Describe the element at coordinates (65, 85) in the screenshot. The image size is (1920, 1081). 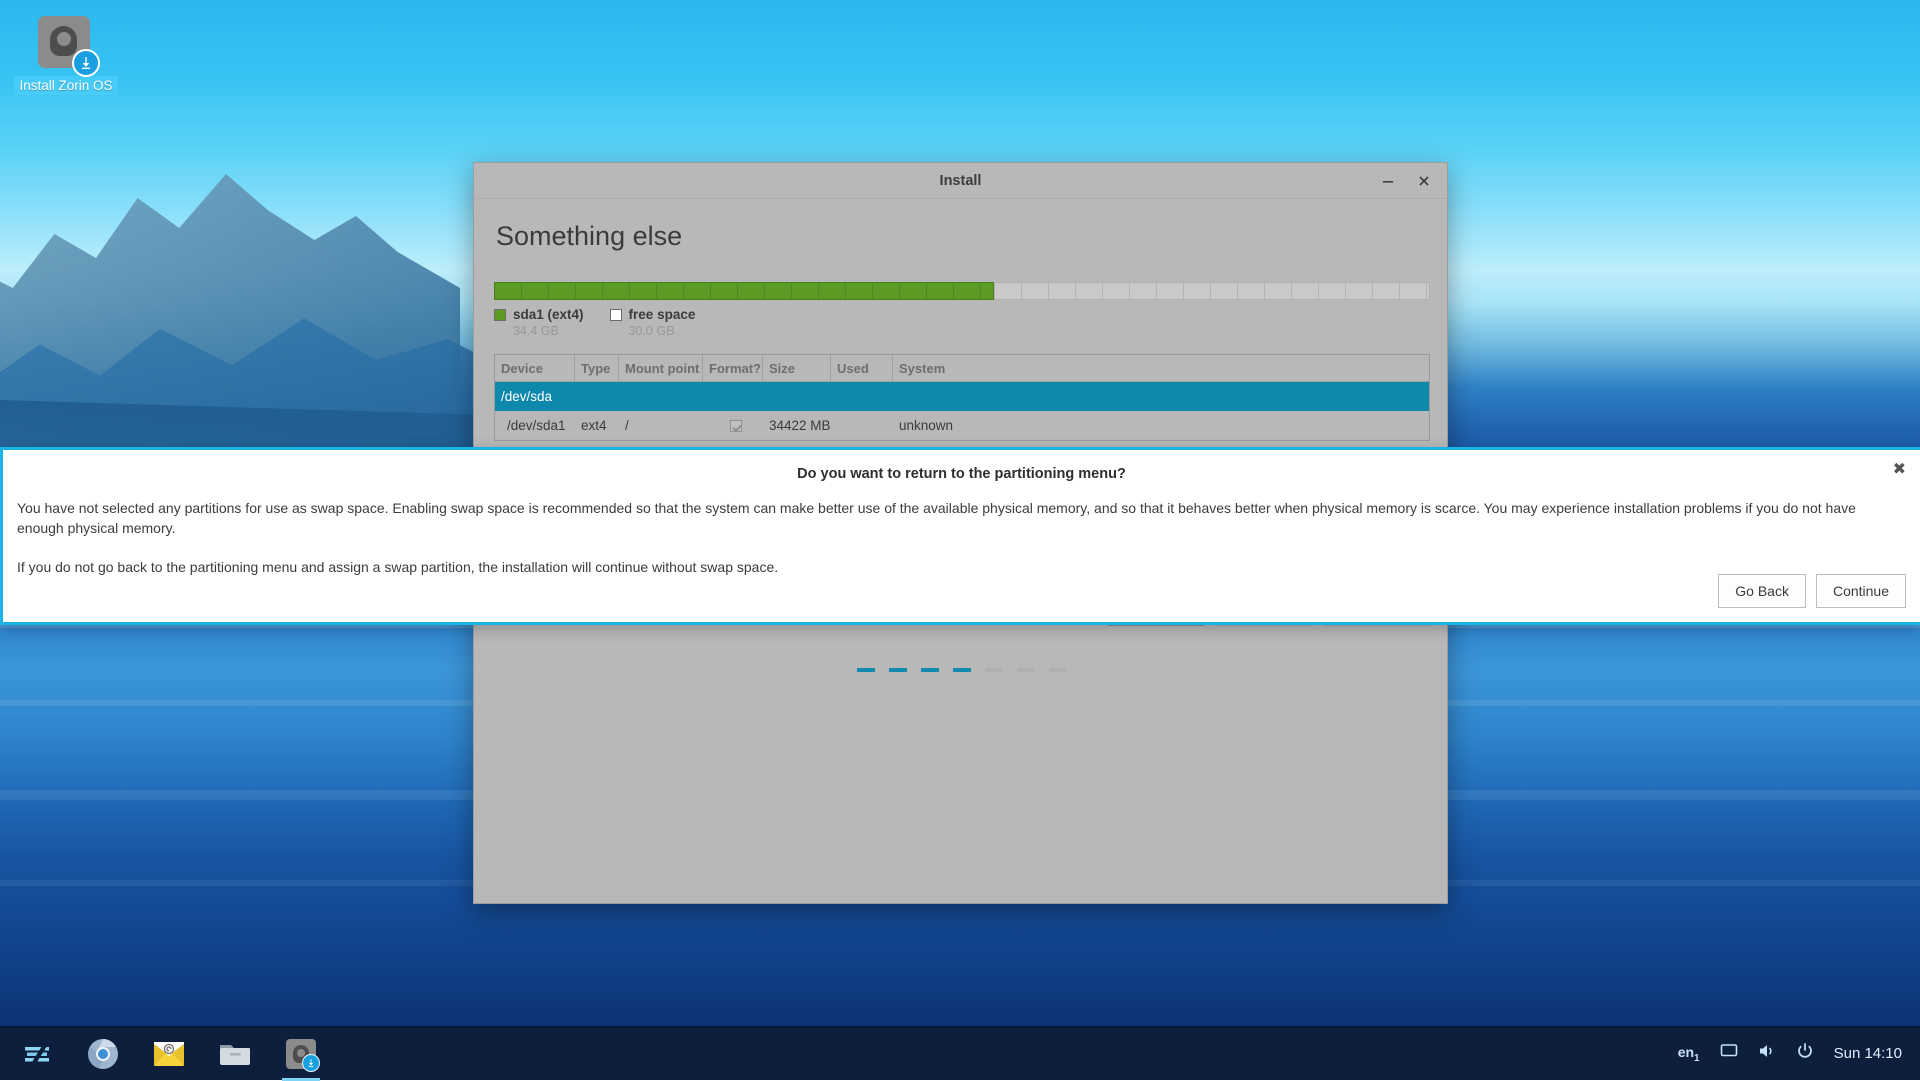
I see `desktop-icon-label: Install Zorin OS` at that location.